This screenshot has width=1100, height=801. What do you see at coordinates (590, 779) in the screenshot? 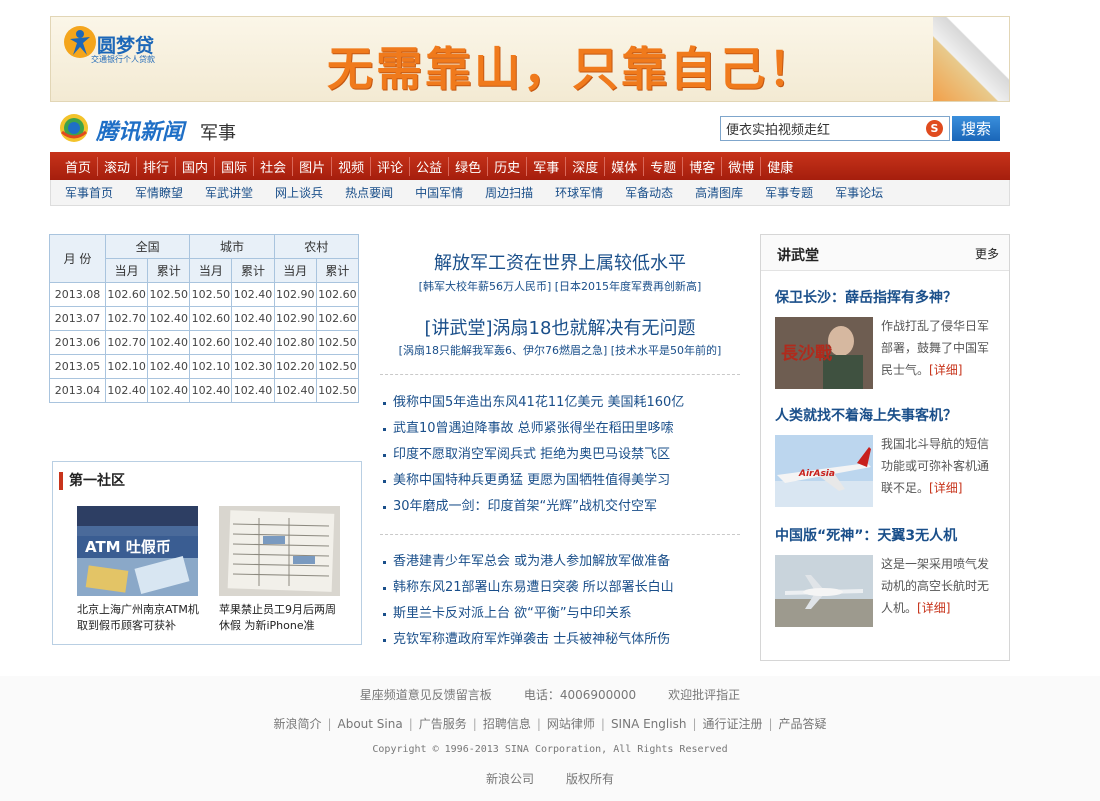
I see `footer-link: 版权所有` at bounding box center [590, 779].